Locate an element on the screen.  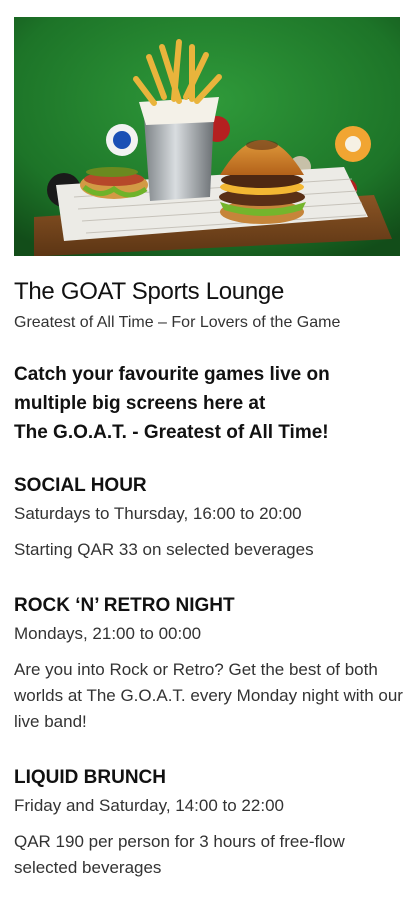
section-time: Saturdays to Thursday, 16:00 to 20:00 is located at coordinates (158, 513).